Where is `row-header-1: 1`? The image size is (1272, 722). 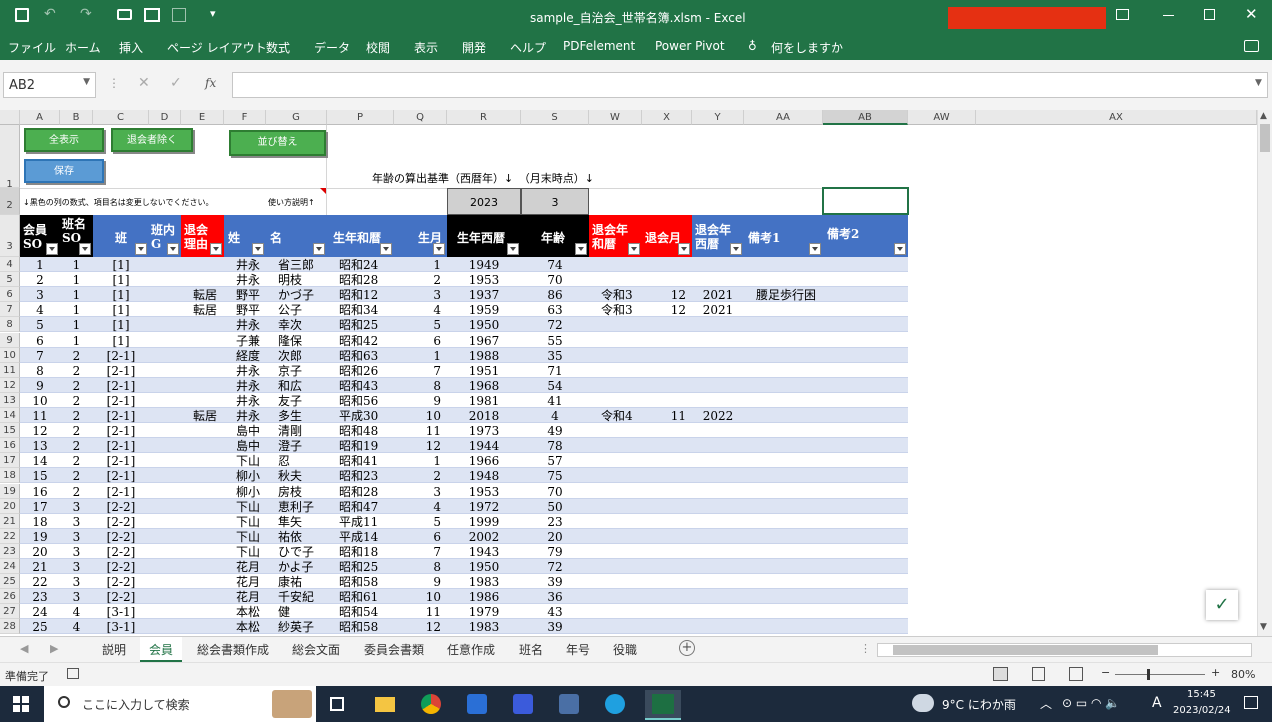 row-header-1: 1 is located at coordinates (10, 157).